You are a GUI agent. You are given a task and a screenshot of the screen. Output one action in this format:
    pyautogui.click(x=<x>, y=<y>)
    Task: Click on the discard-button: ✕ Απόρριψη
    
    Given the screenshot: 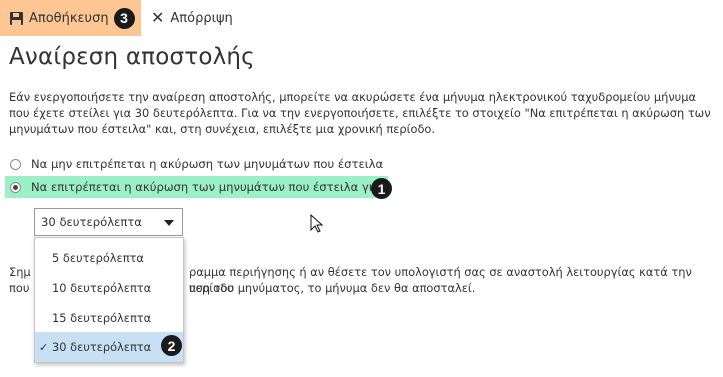 What is the action you would take?
    pyautogui.click(x=192, y=18)
    